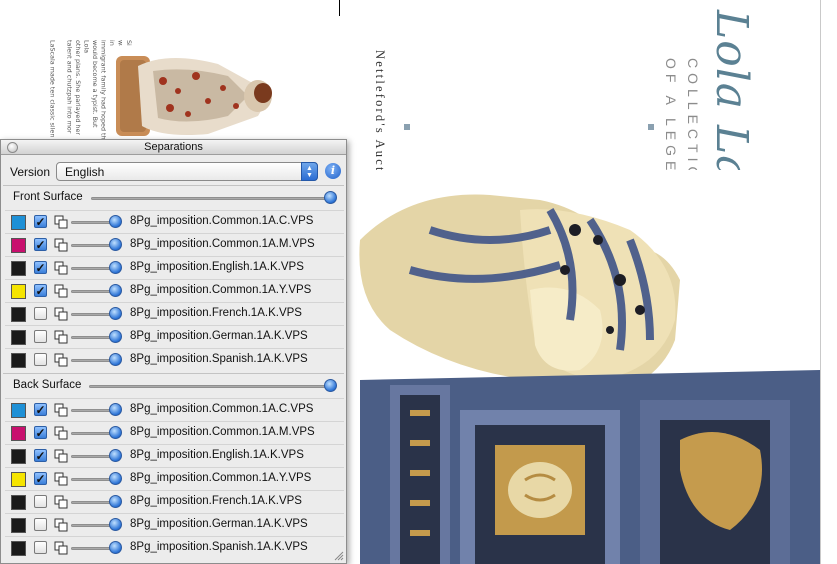 Image resolution: width=837 pixels, height=564 pixels. What do you see at coordinates (309, 171) in the screenshot?
I see `select-arrows-icon: ▲ ▼` at bounding box center [309, 171].